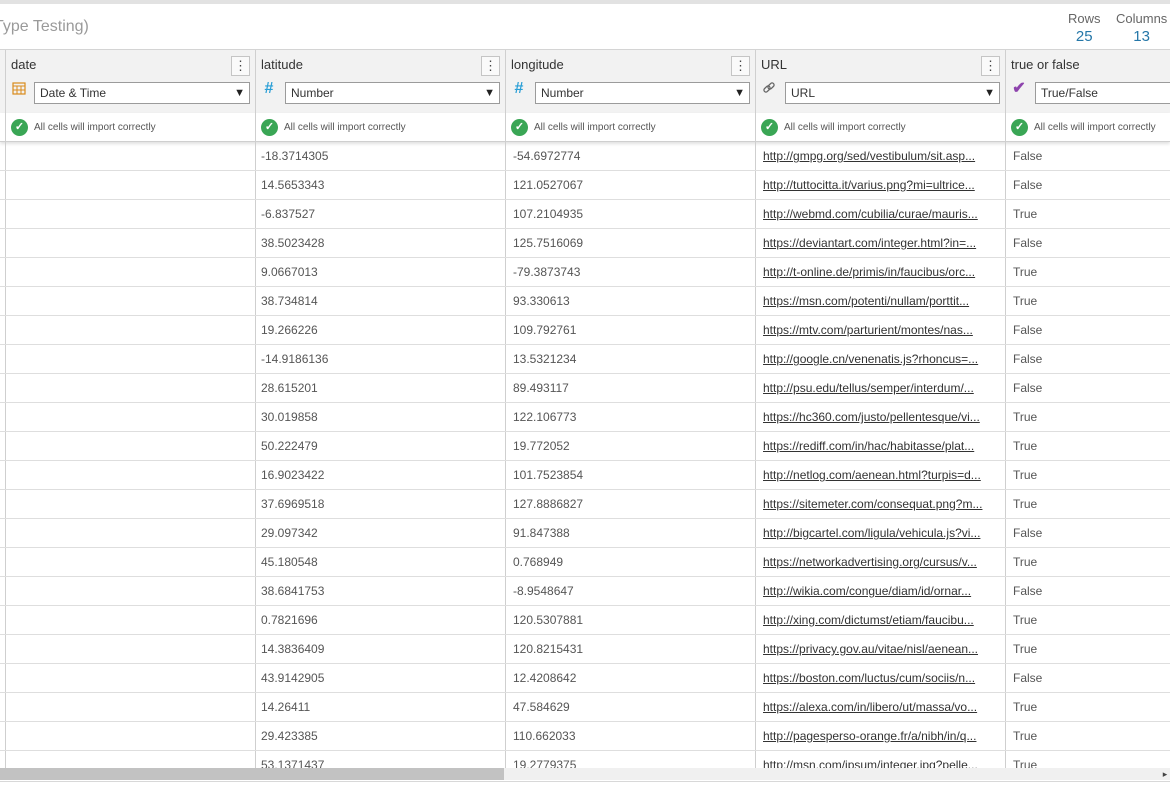  I want to click on longitude-cell: 121.0527067, so click(548, 185).